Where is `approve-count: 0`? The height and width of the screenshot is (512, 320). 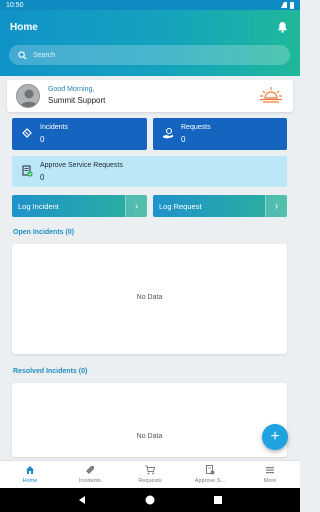 approve-count: 0 is located at coordinates (42, 177).